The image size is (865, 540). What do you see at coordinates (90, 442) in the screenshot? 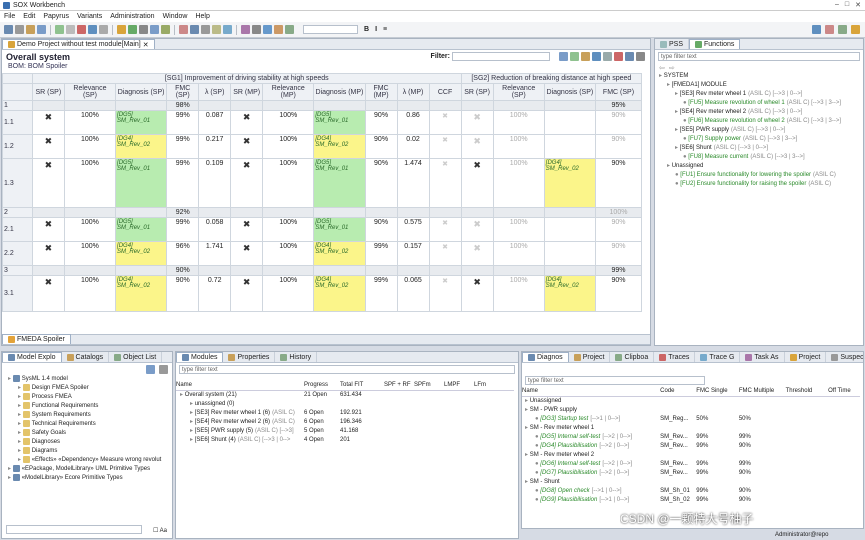
I see `model-tree-item: ▸ Diagnoses` at bounding box center [90, 442].